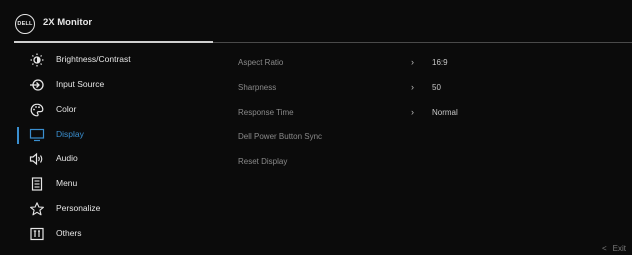 The height and width of the screenshot is (255, 632). I want to click on exit-button: < Exit, so click(614, 248).